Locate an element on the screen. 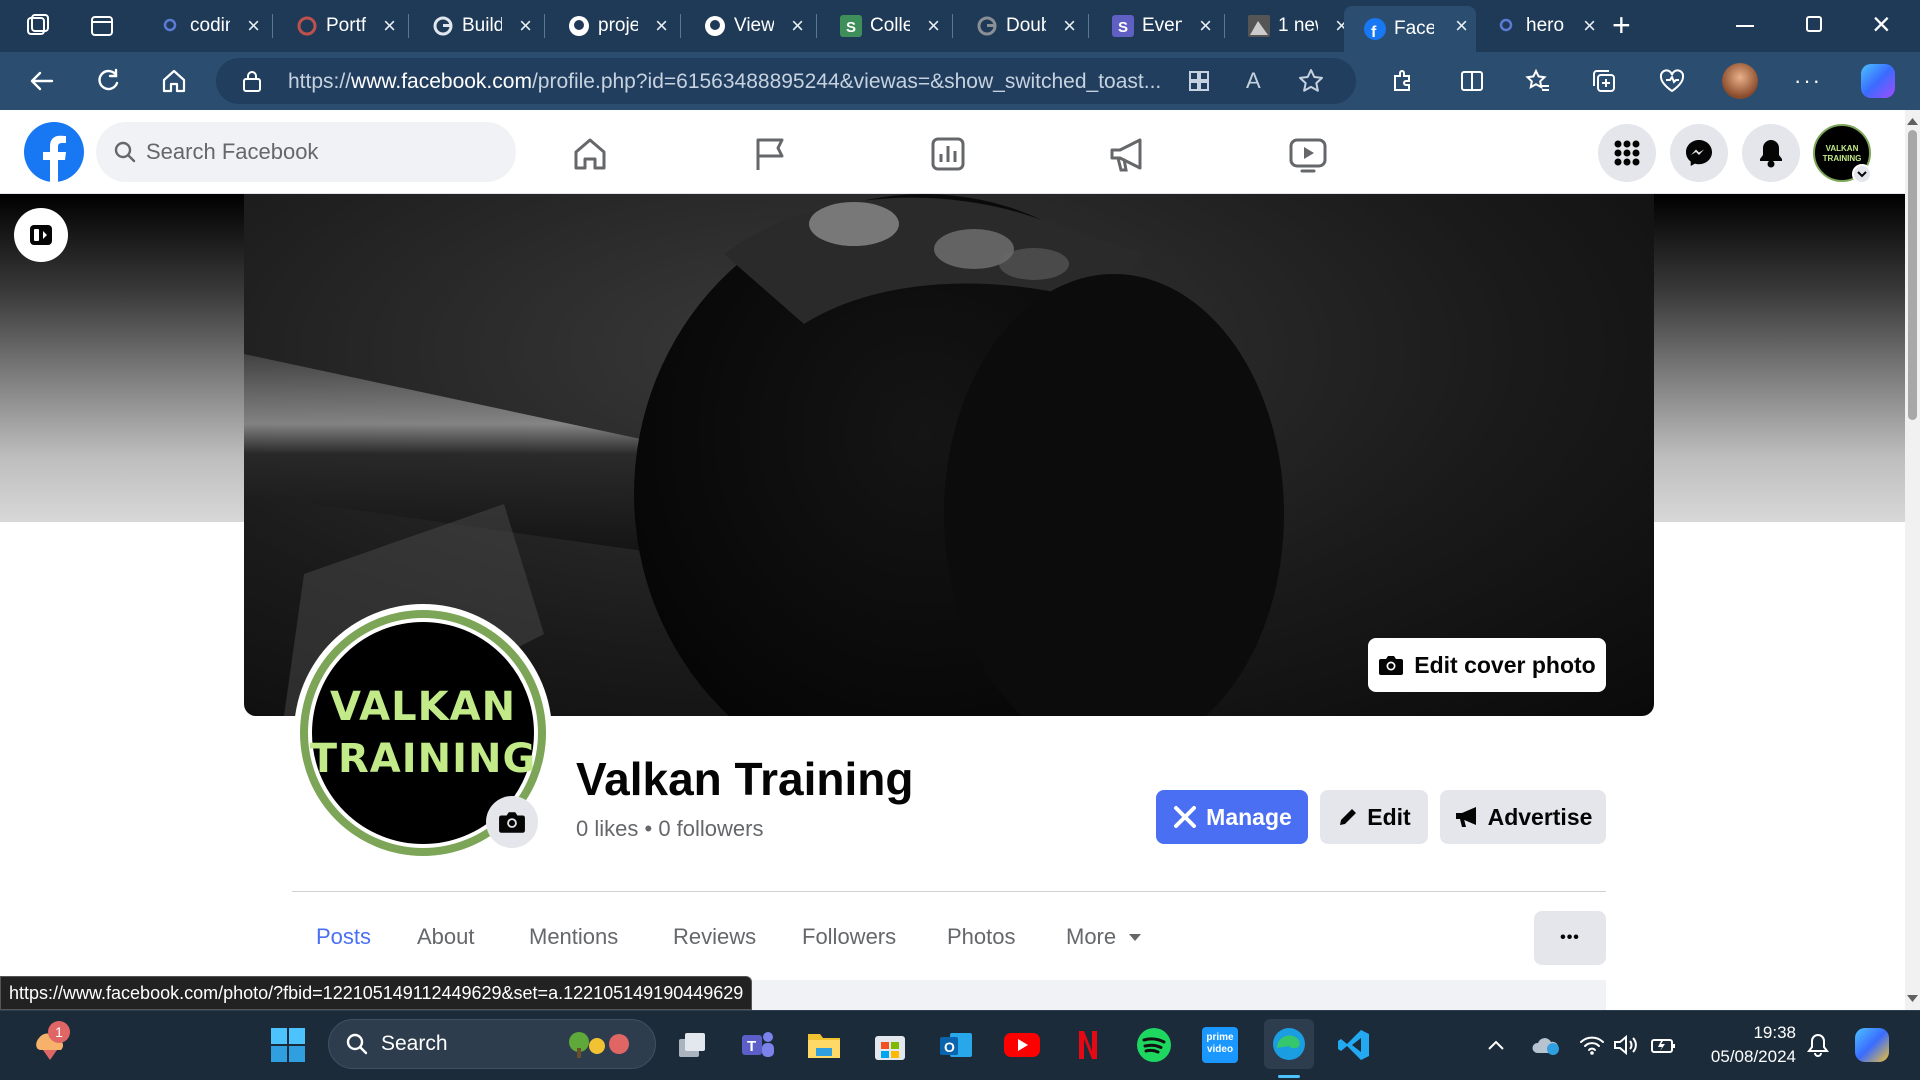 Image resolution: width=1920 pixels, height=1080 pixels. browser-tab: 1 new × is located at coordinates (1292, 26).